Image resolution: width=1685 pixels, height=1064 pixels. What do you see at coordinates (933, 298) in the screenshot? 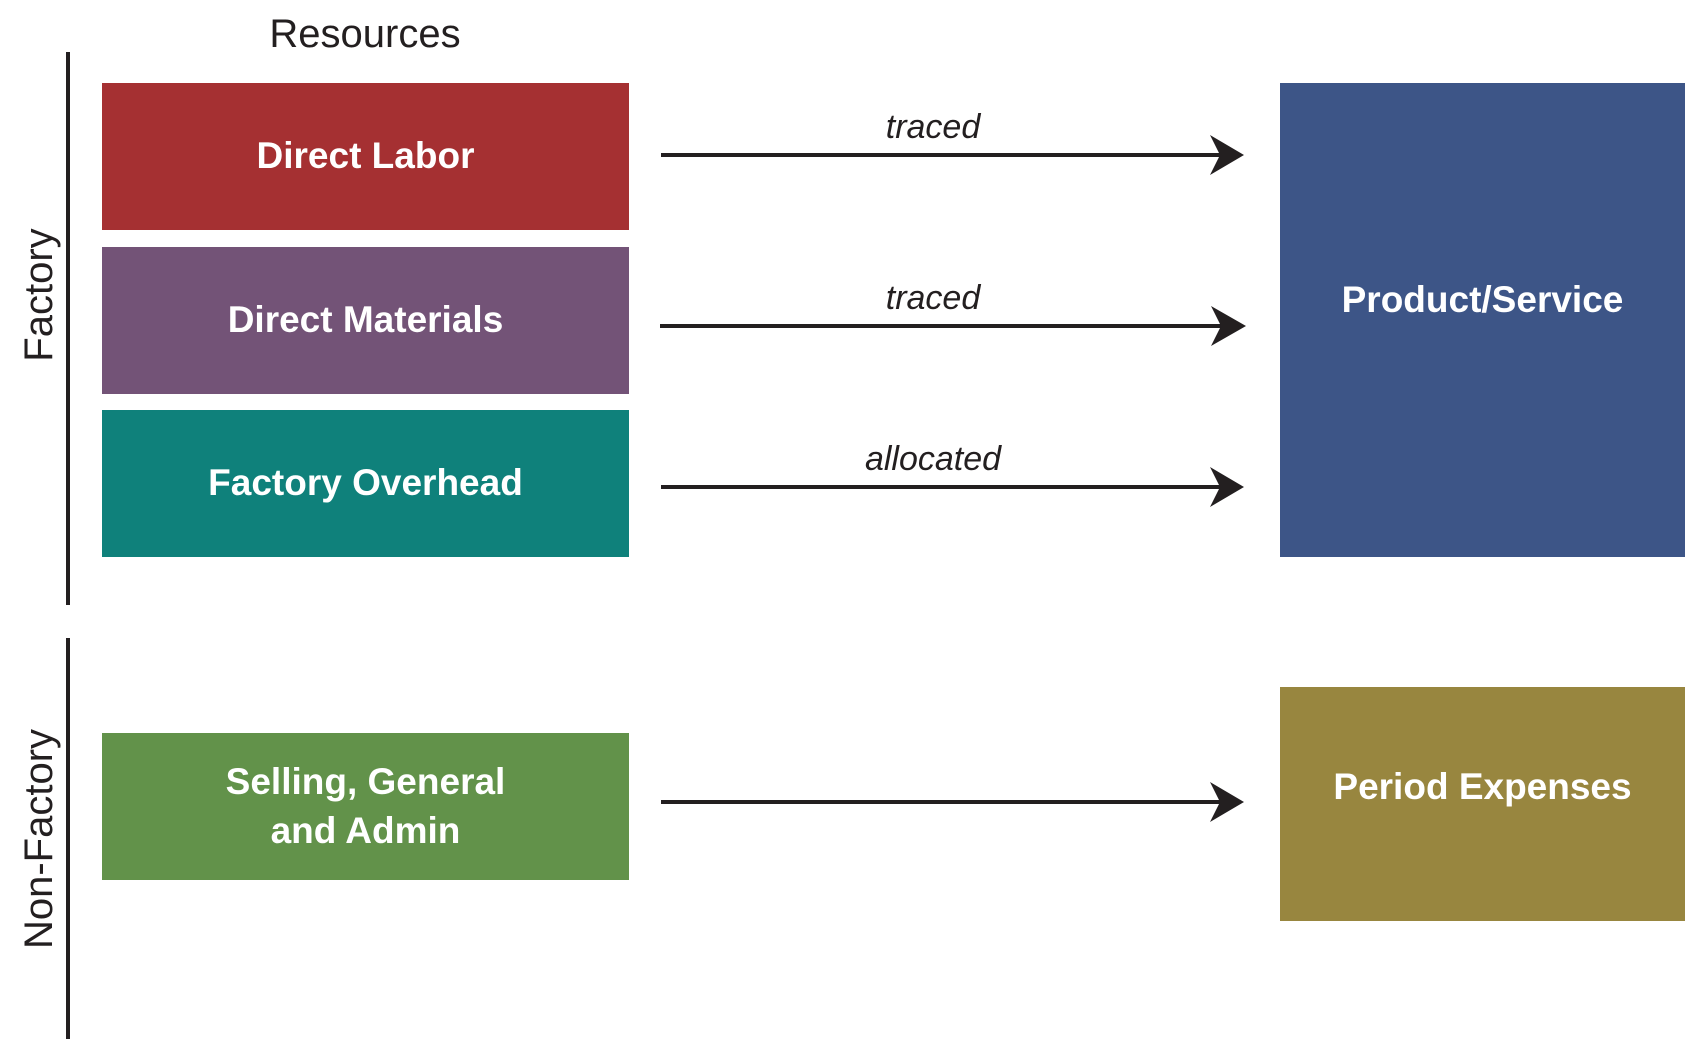
I see `arrow-label-traced-2: traced` at bounding box center [933, 298].